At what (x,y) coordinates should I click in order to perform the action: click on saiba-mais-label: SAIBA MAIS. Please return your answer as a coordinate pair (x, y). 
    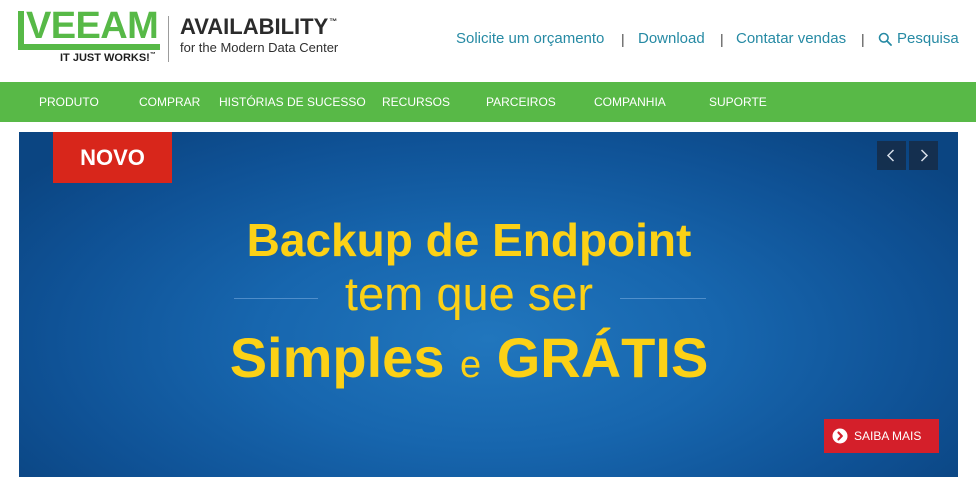
    Looking at the image, I should click on (888, 436).